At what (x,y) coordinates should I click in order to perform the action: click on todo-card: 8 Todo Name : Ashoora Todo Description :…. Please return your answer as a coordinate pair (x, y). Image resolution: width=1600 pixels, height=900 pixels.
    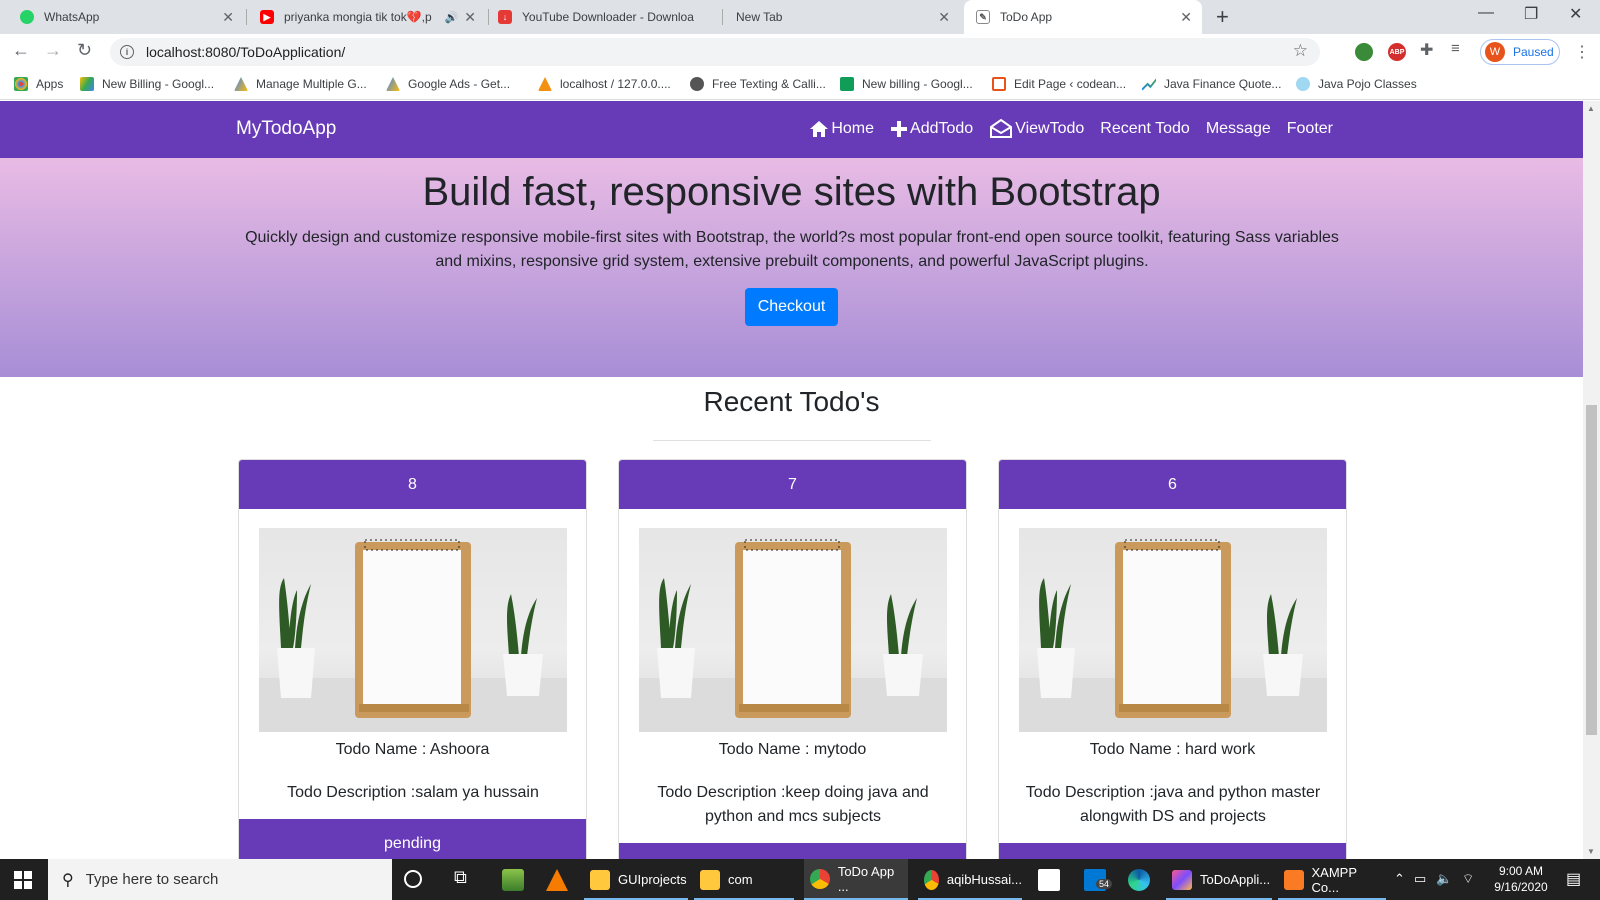
    Looking at the image, I should click on (412, 659).